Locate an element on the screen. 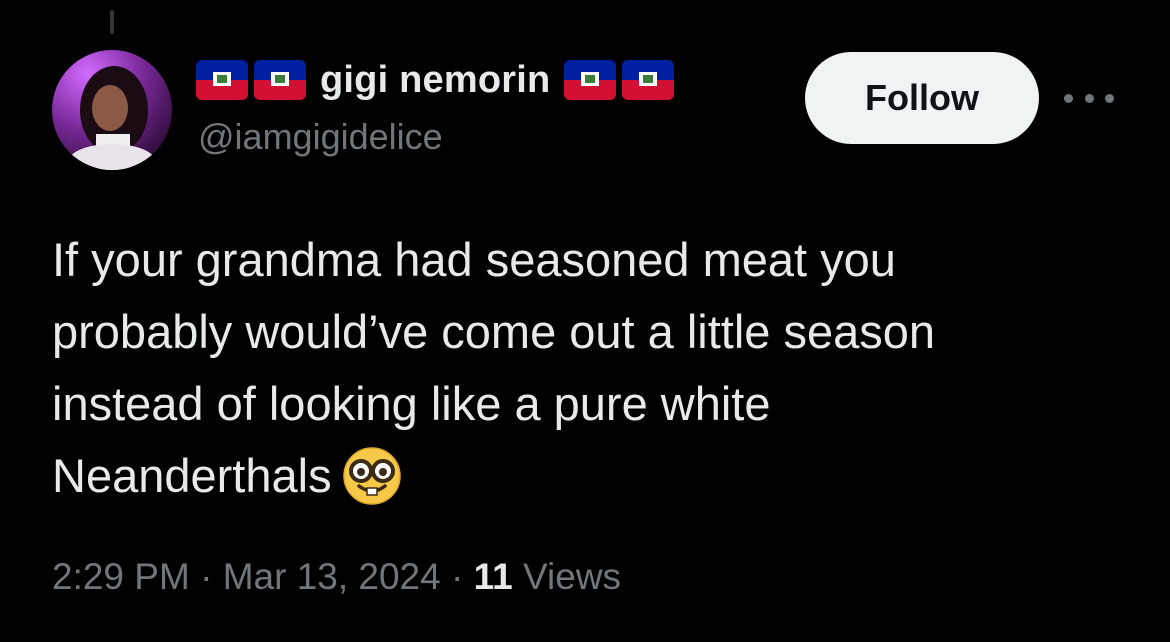  more-options-icon is located at coordinates (1089, 98).